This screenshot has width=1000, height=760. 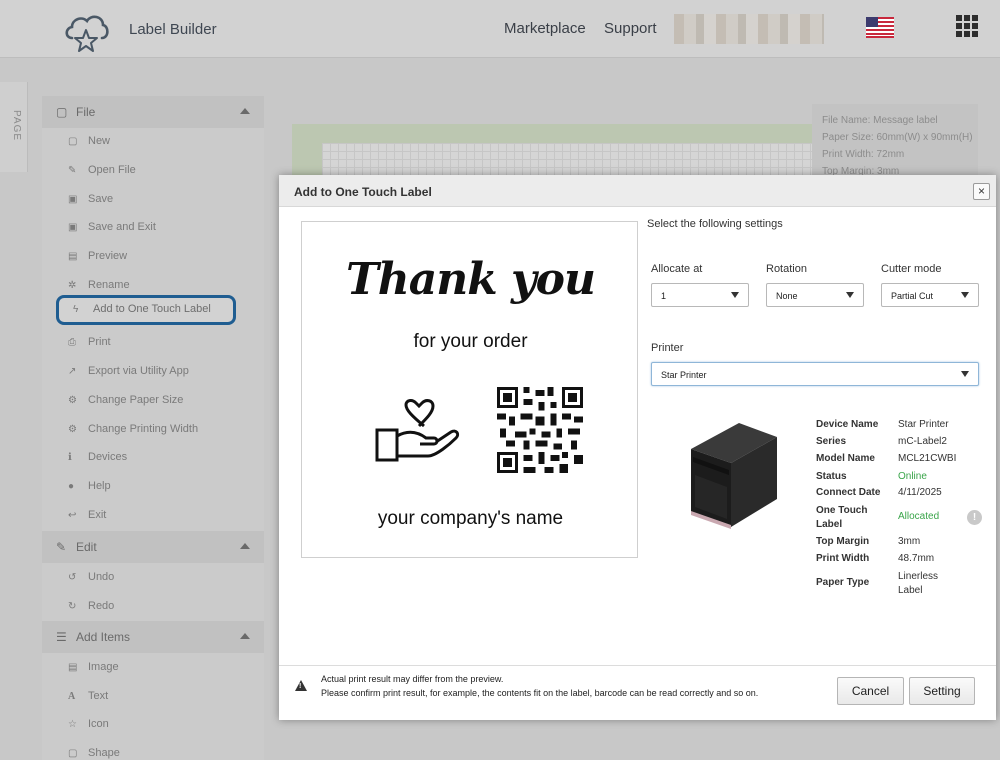 I want to click on us-flag-icon, so click(x=880, y=27).